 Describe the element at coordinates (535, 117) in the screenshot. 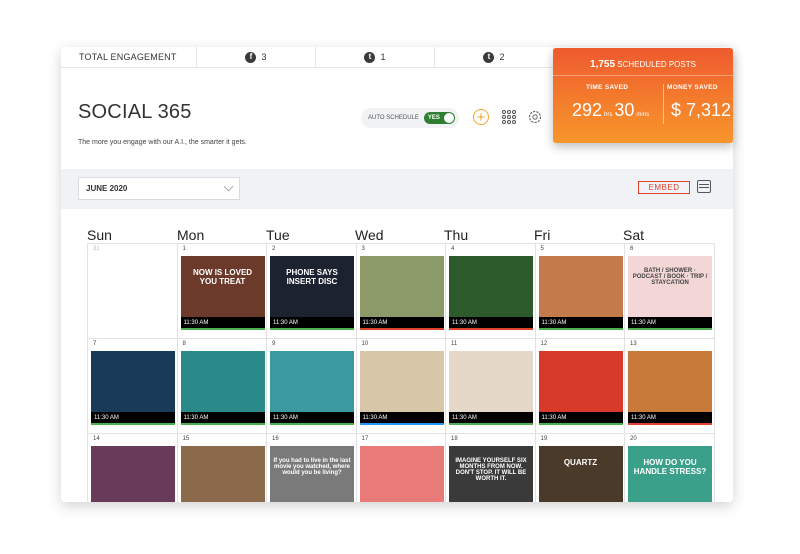

I see `gear-icon` at that location.